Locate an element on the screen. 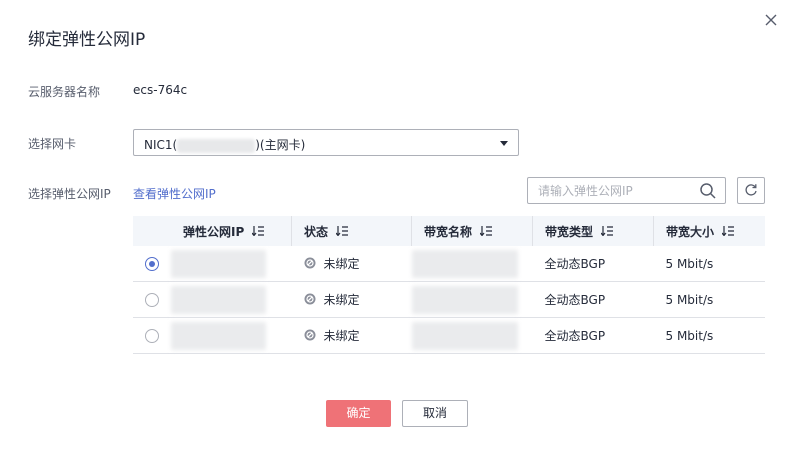  refresh-icon is located at coordinates (751, 190).